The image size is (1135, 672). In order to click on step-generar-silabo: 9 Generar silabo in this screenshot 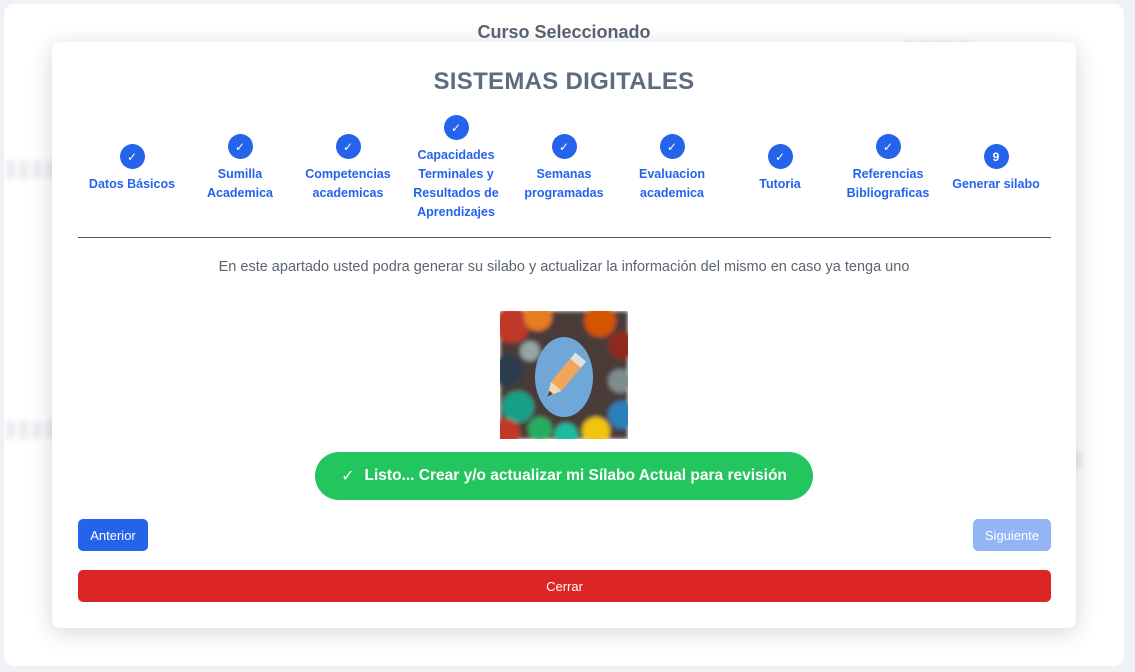, I will do `click(996, 169)`.